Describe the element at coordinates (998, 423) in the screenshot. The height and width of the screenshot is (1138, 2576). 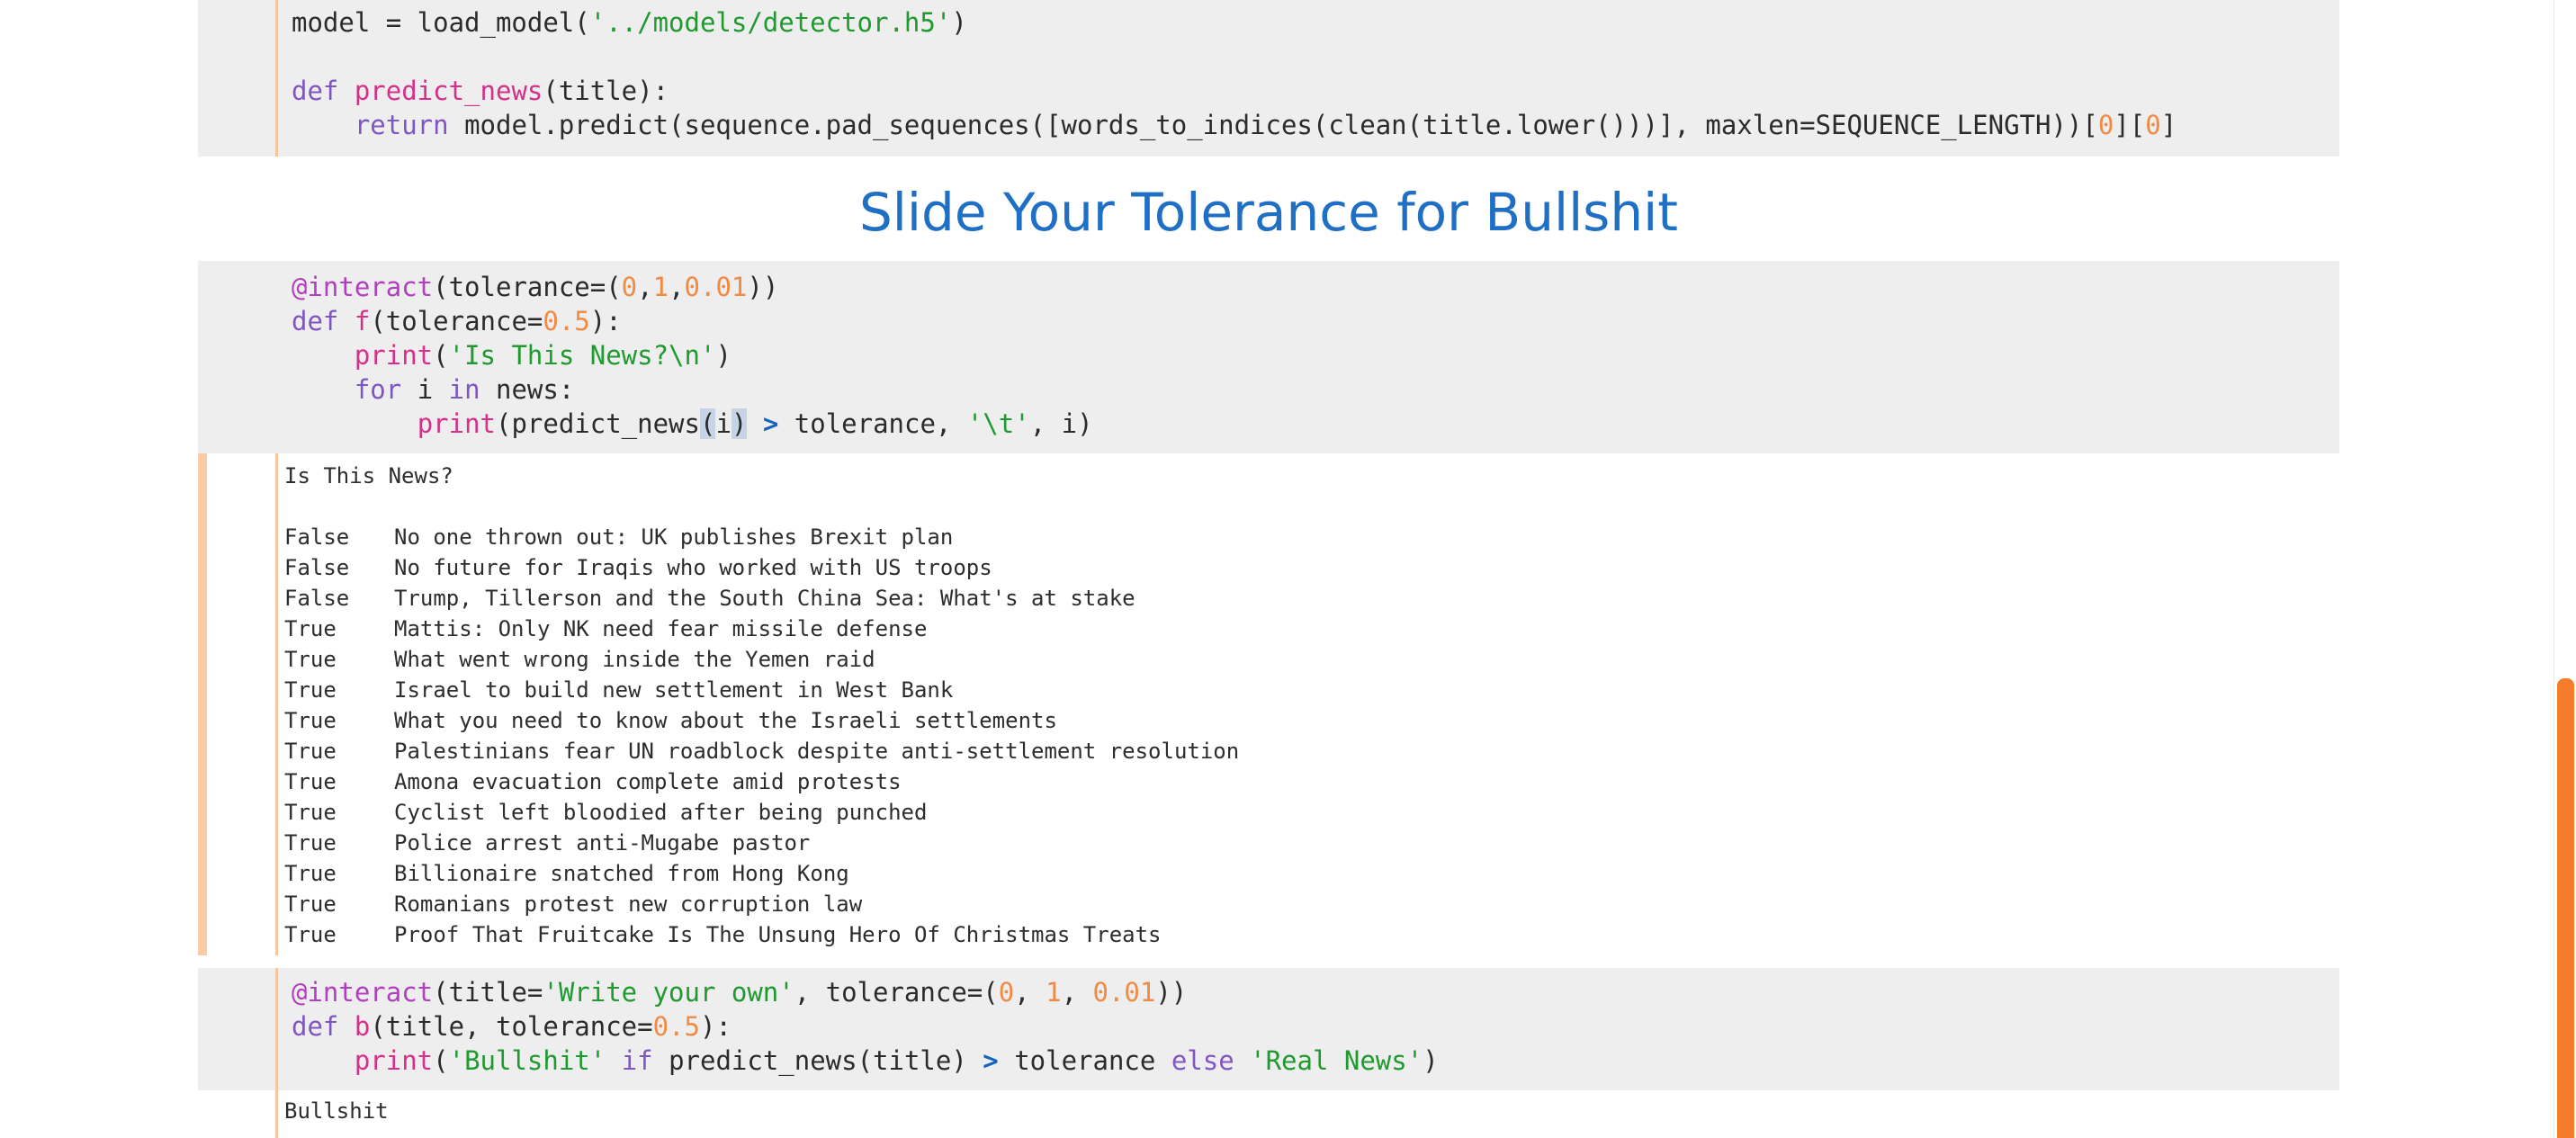
I see `code-token: '\t'` at that location.